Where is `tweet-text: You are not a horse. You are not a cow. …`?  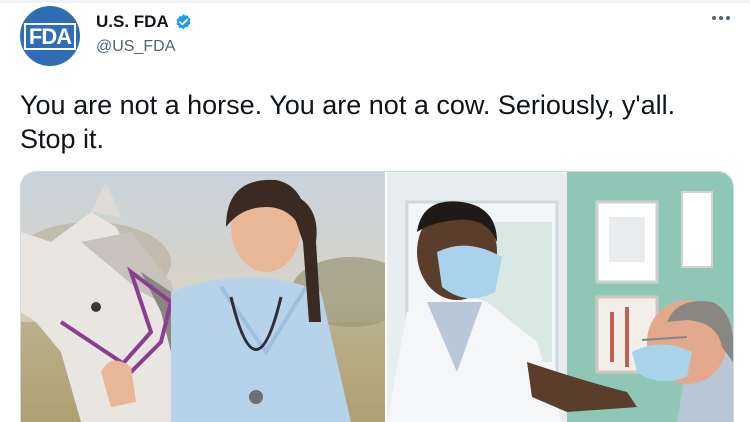
tweet-text: You are not a horse. You are not a cow. … is located at coordinates (348, 122).